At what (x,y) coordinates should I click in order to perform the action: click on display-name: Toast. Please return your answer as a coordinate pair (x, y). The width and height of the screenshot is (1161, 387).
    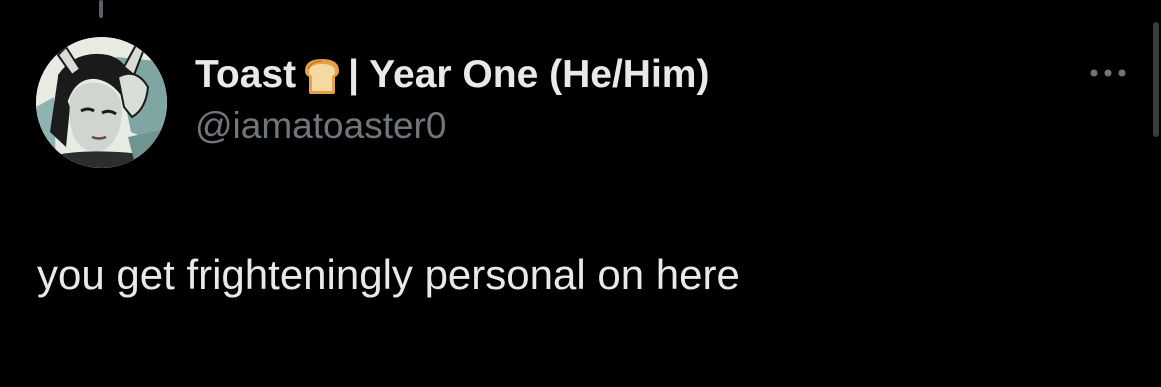
    Looking at the image, I should click on (245, 75).